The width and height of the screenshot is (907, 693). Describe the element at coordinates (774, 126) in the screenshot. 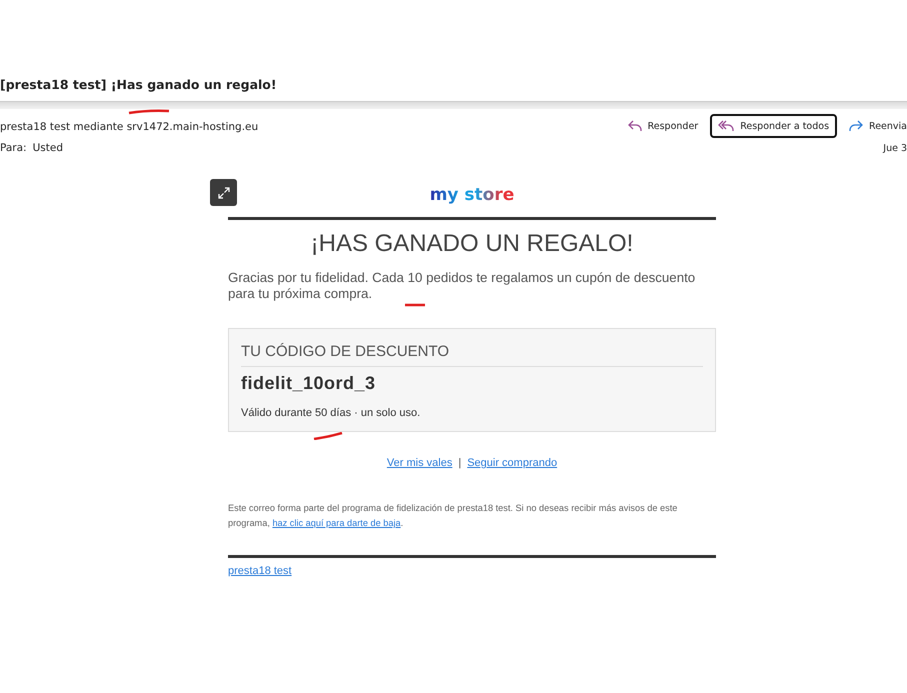

I see `reply-all-button: Responder a todos` at that location.